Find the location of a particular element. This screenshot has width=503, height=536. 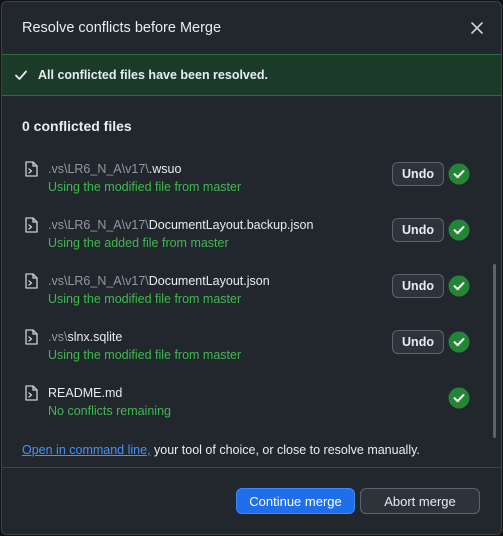

close-icon is located at coordinates (477, 28).